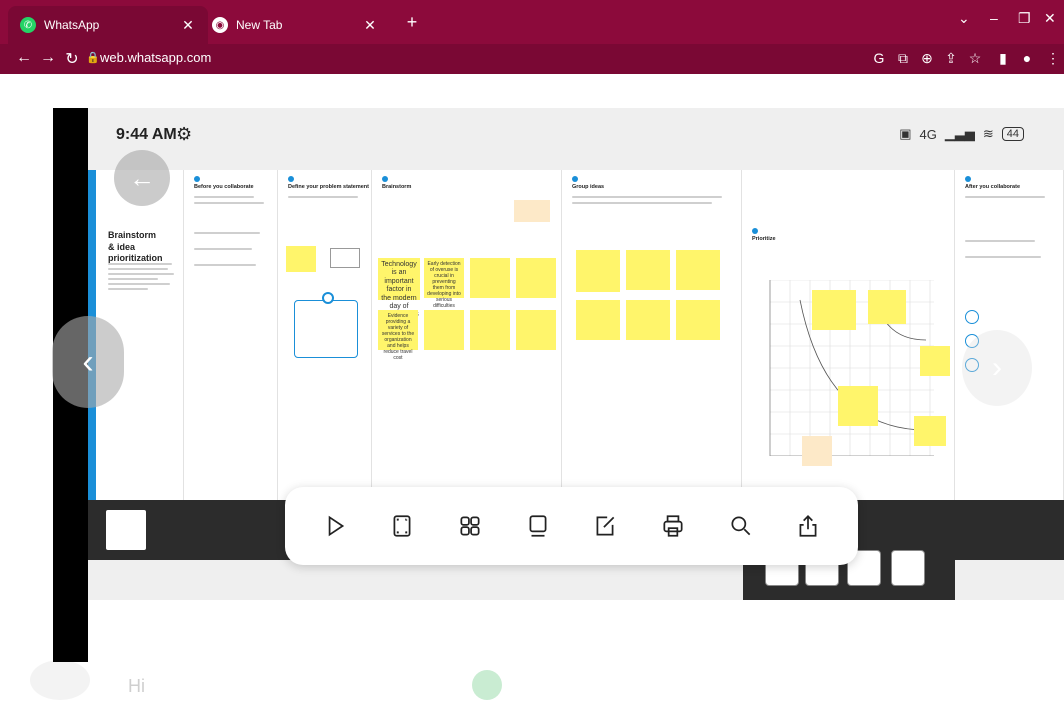 The image size is (1064, 702). What do you see at coordinates (88, 362) in the screenshot?
I see `previous-image-button: ‹` at bounding box center [88, 362].